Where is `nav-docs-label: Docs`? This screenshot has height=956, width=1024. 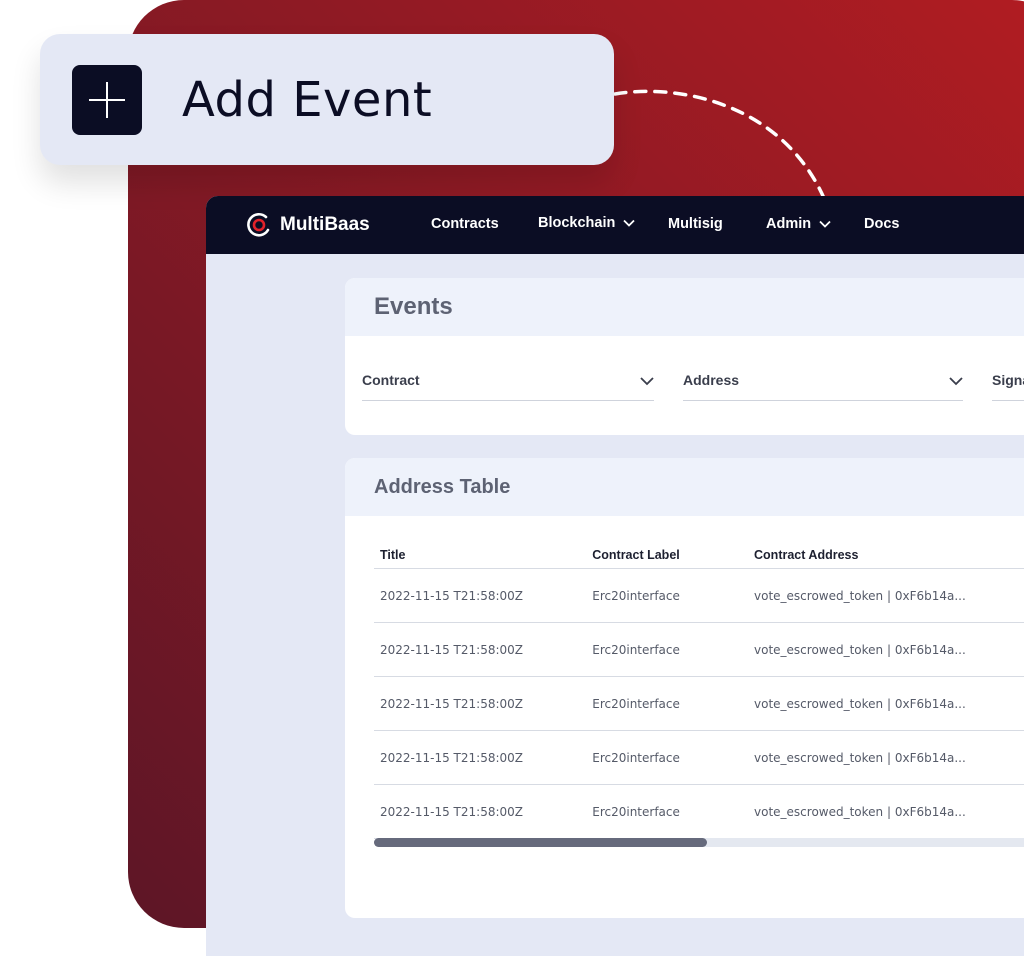 nav-docs-label: Docs is located at coordinates (882, 224).